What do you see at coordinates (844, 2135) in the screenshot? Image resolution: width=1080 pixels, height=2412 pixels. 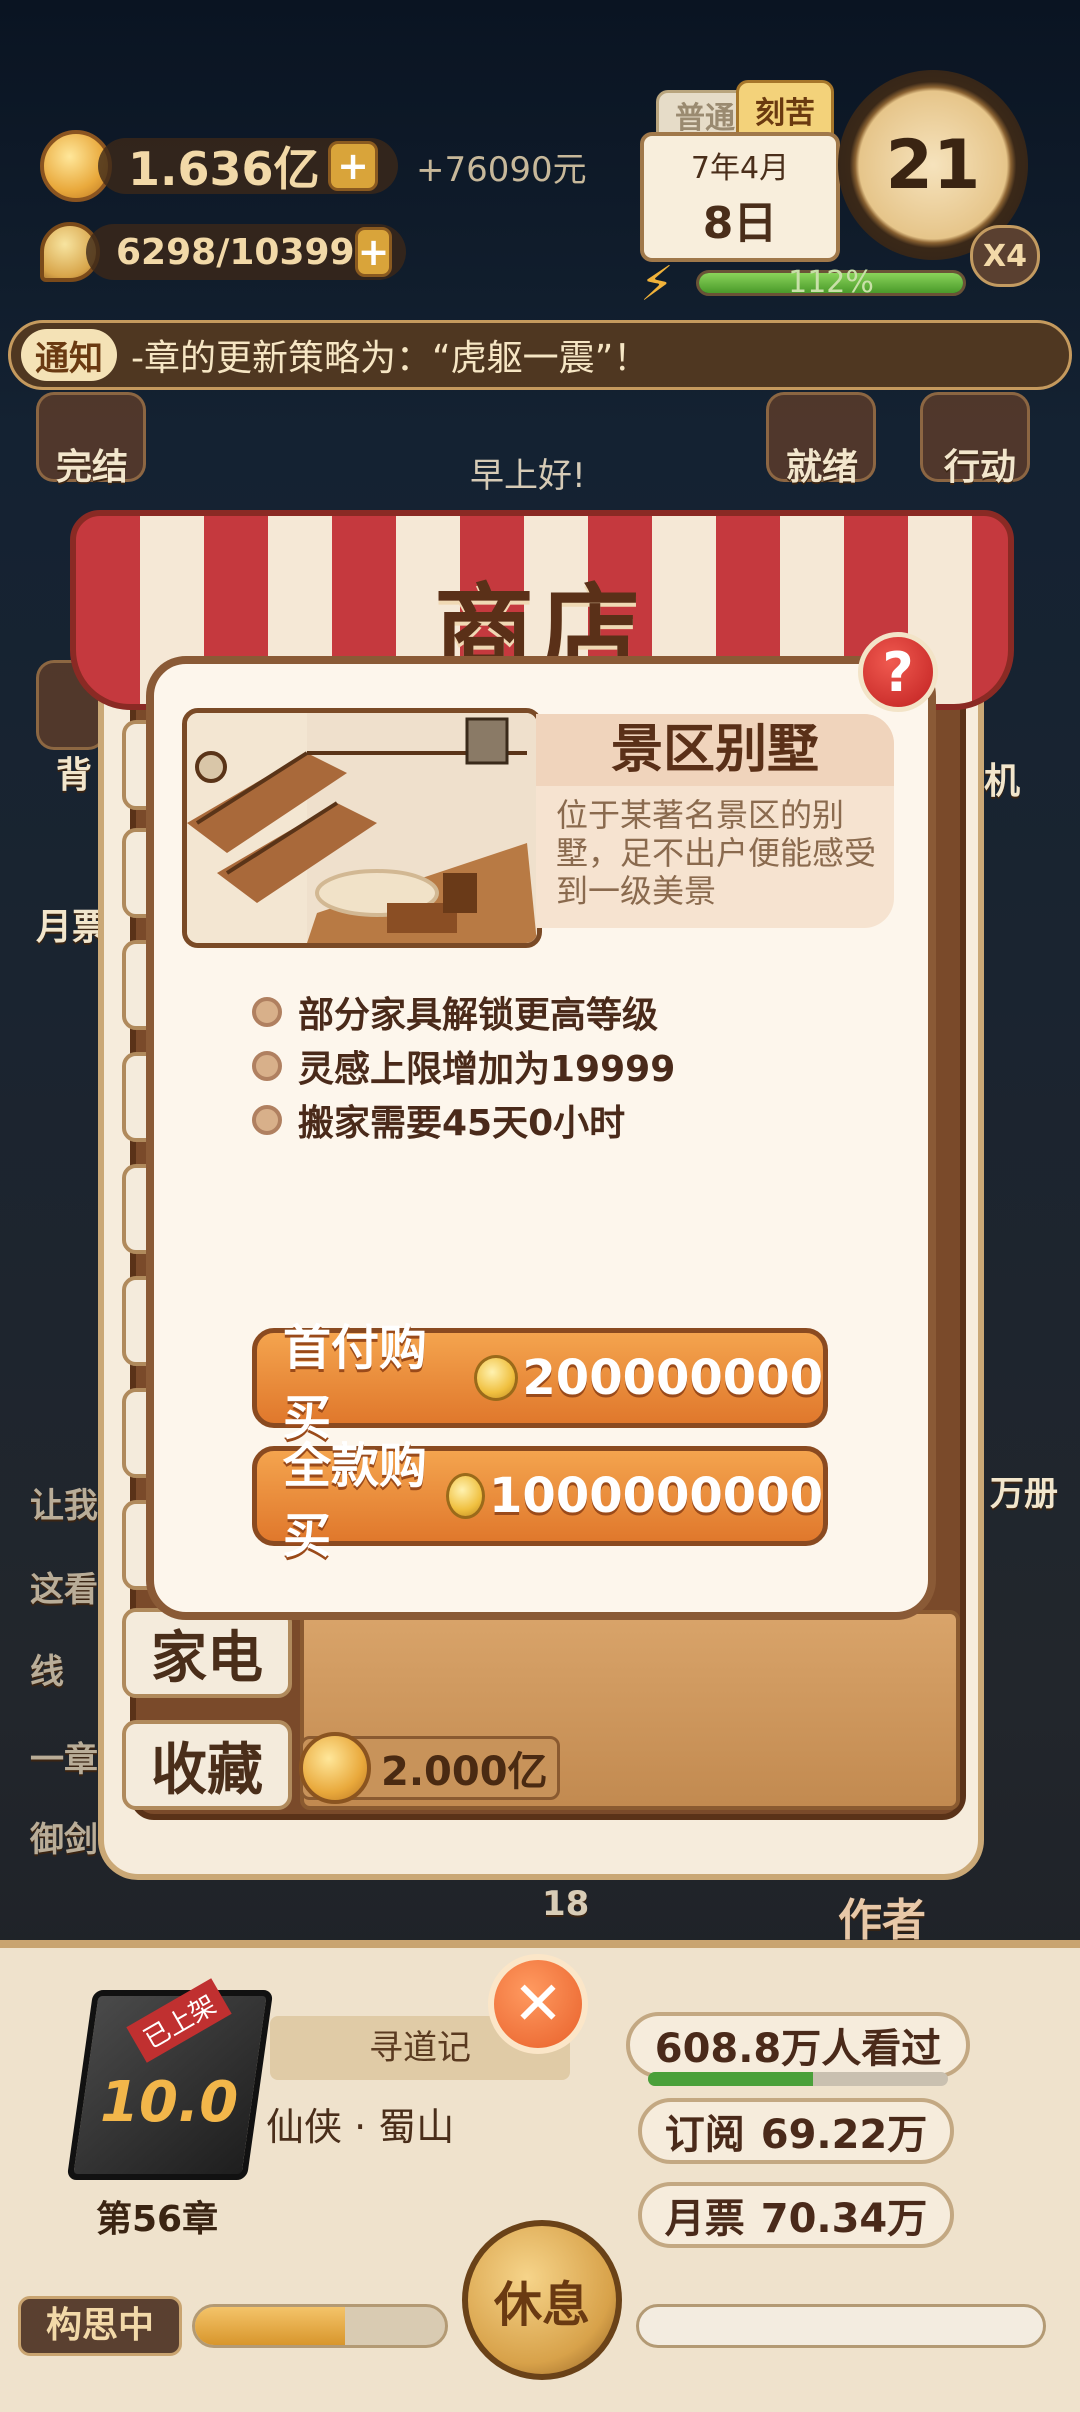 I see `subscriptions-value: 69.22万` at bounding box center [844, 2135].